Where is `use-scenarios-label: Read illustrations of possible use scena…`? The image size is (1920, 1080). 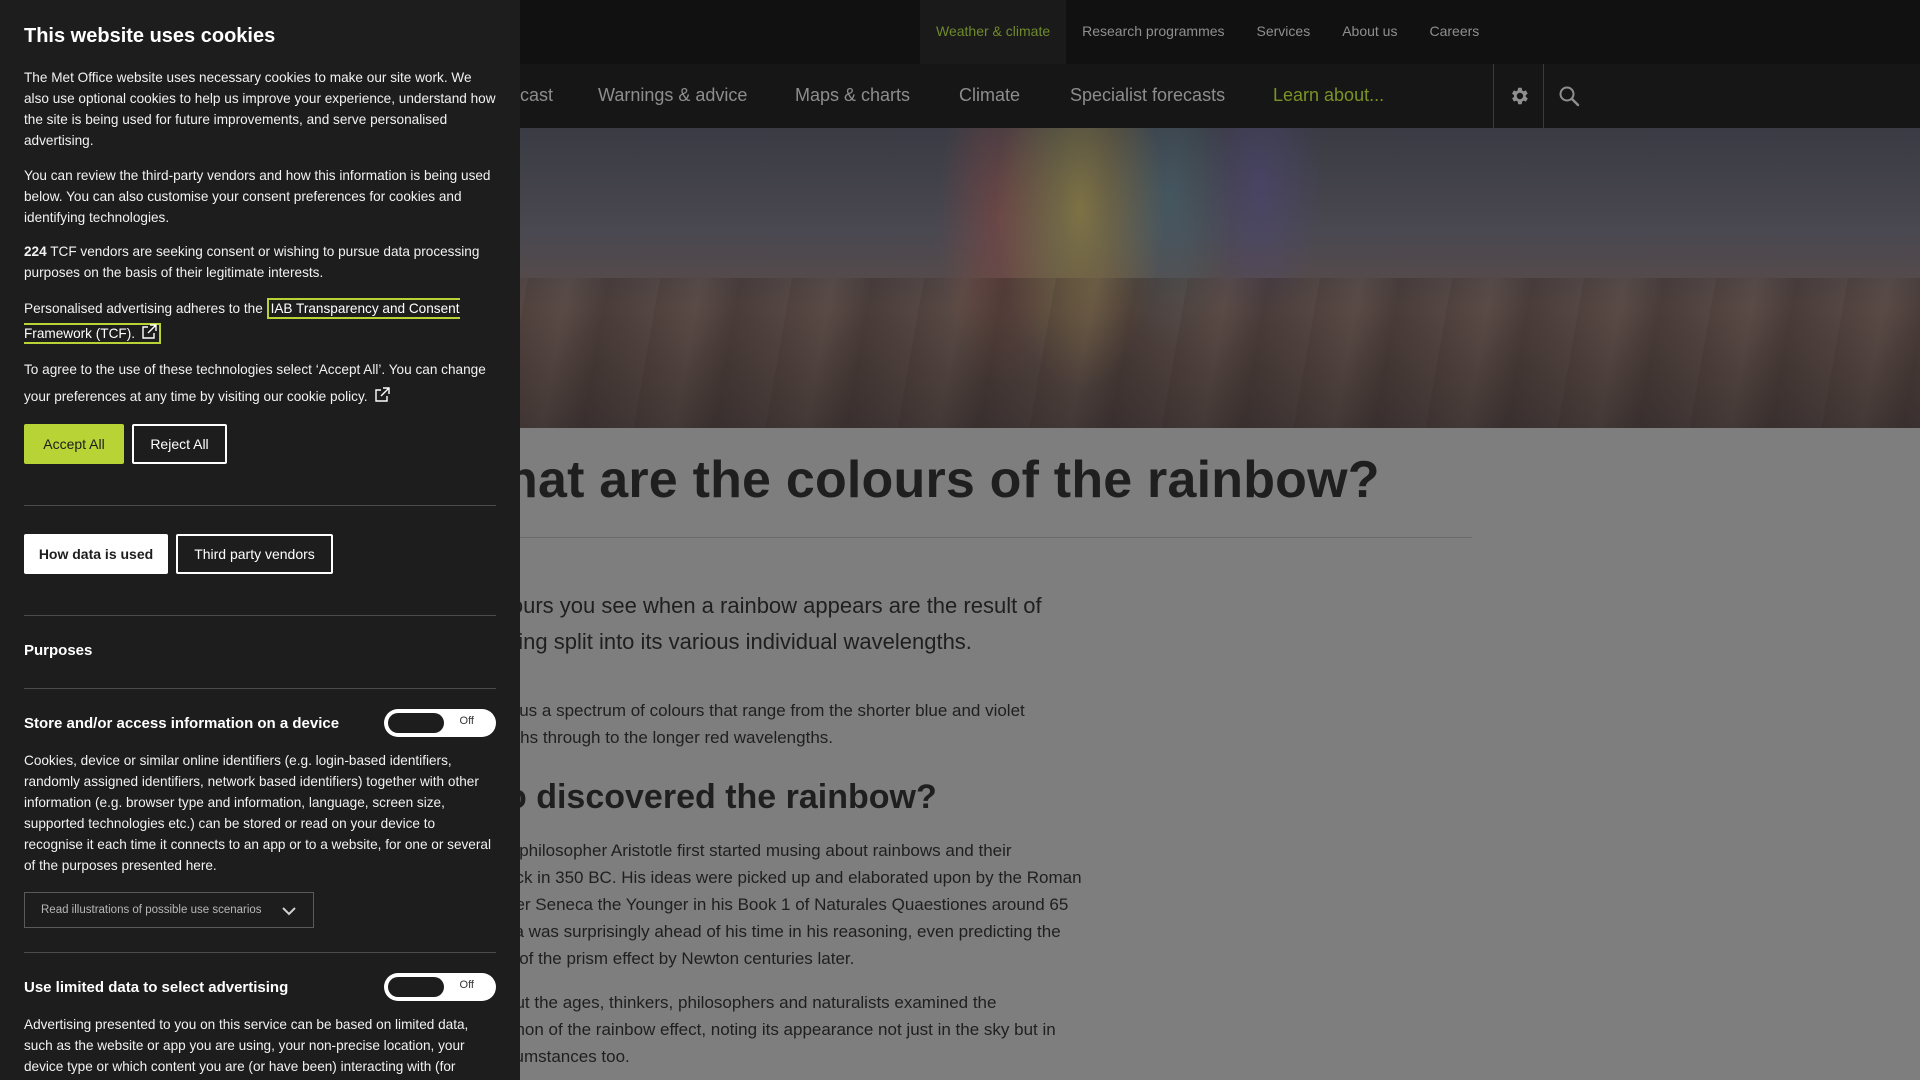 use-scenarios-label: Read illustrations of possible use scena… is located at coordinates (151, 910).